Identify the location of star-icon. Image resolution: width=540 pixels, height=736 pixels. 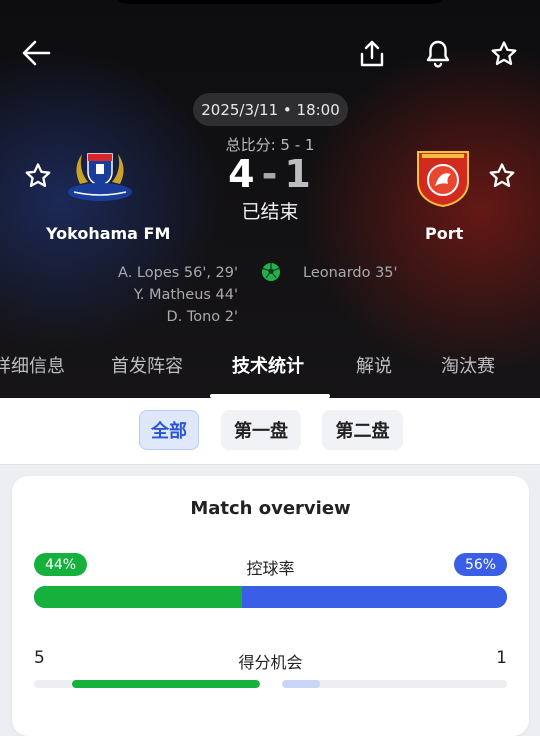
(504, 54).